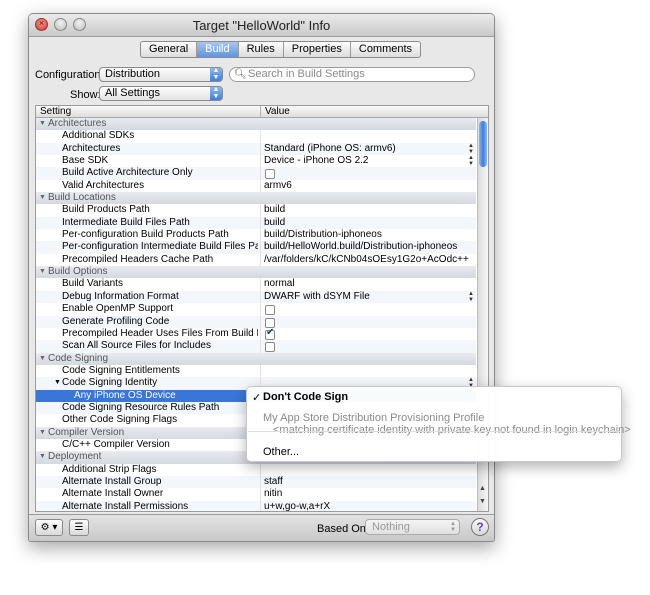  I want to click on setting-row: Scan All Source Files for Includes, so click(256, 346).